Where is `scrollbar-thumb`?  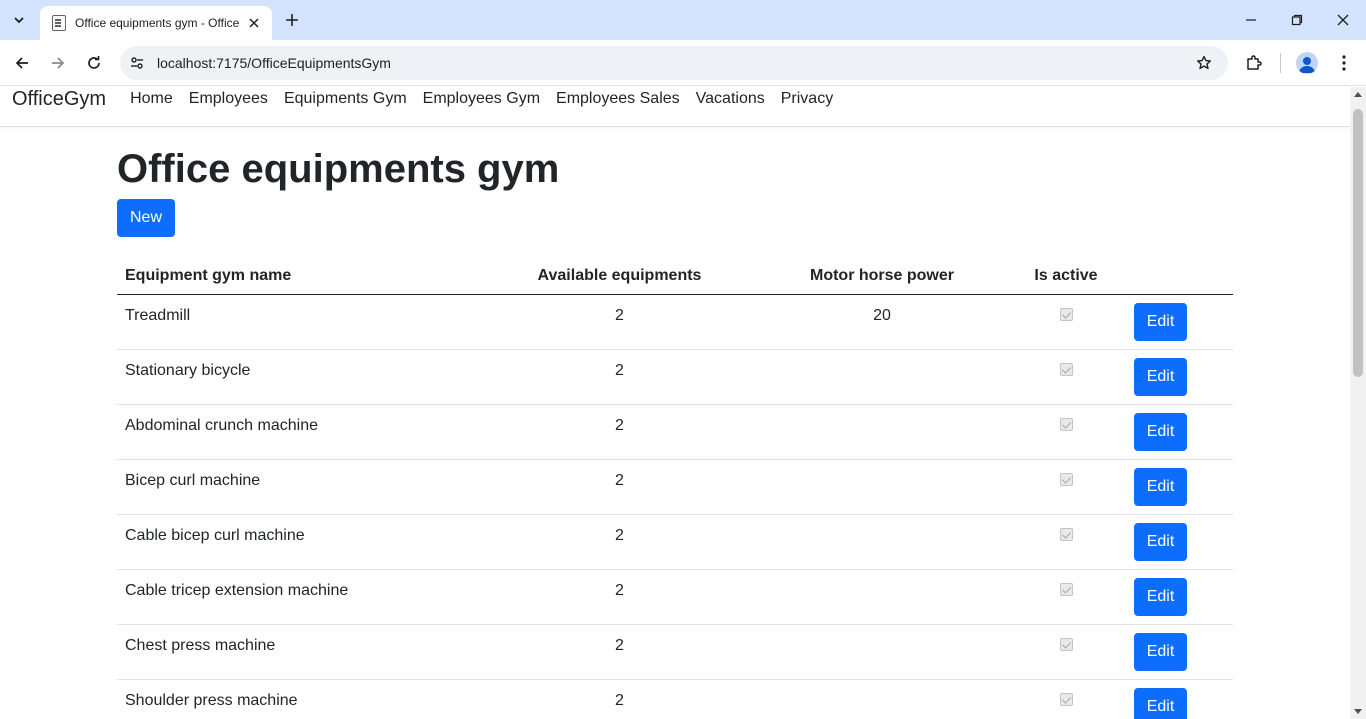 scrollbar-thumb is located at coordinates (1358, 243).